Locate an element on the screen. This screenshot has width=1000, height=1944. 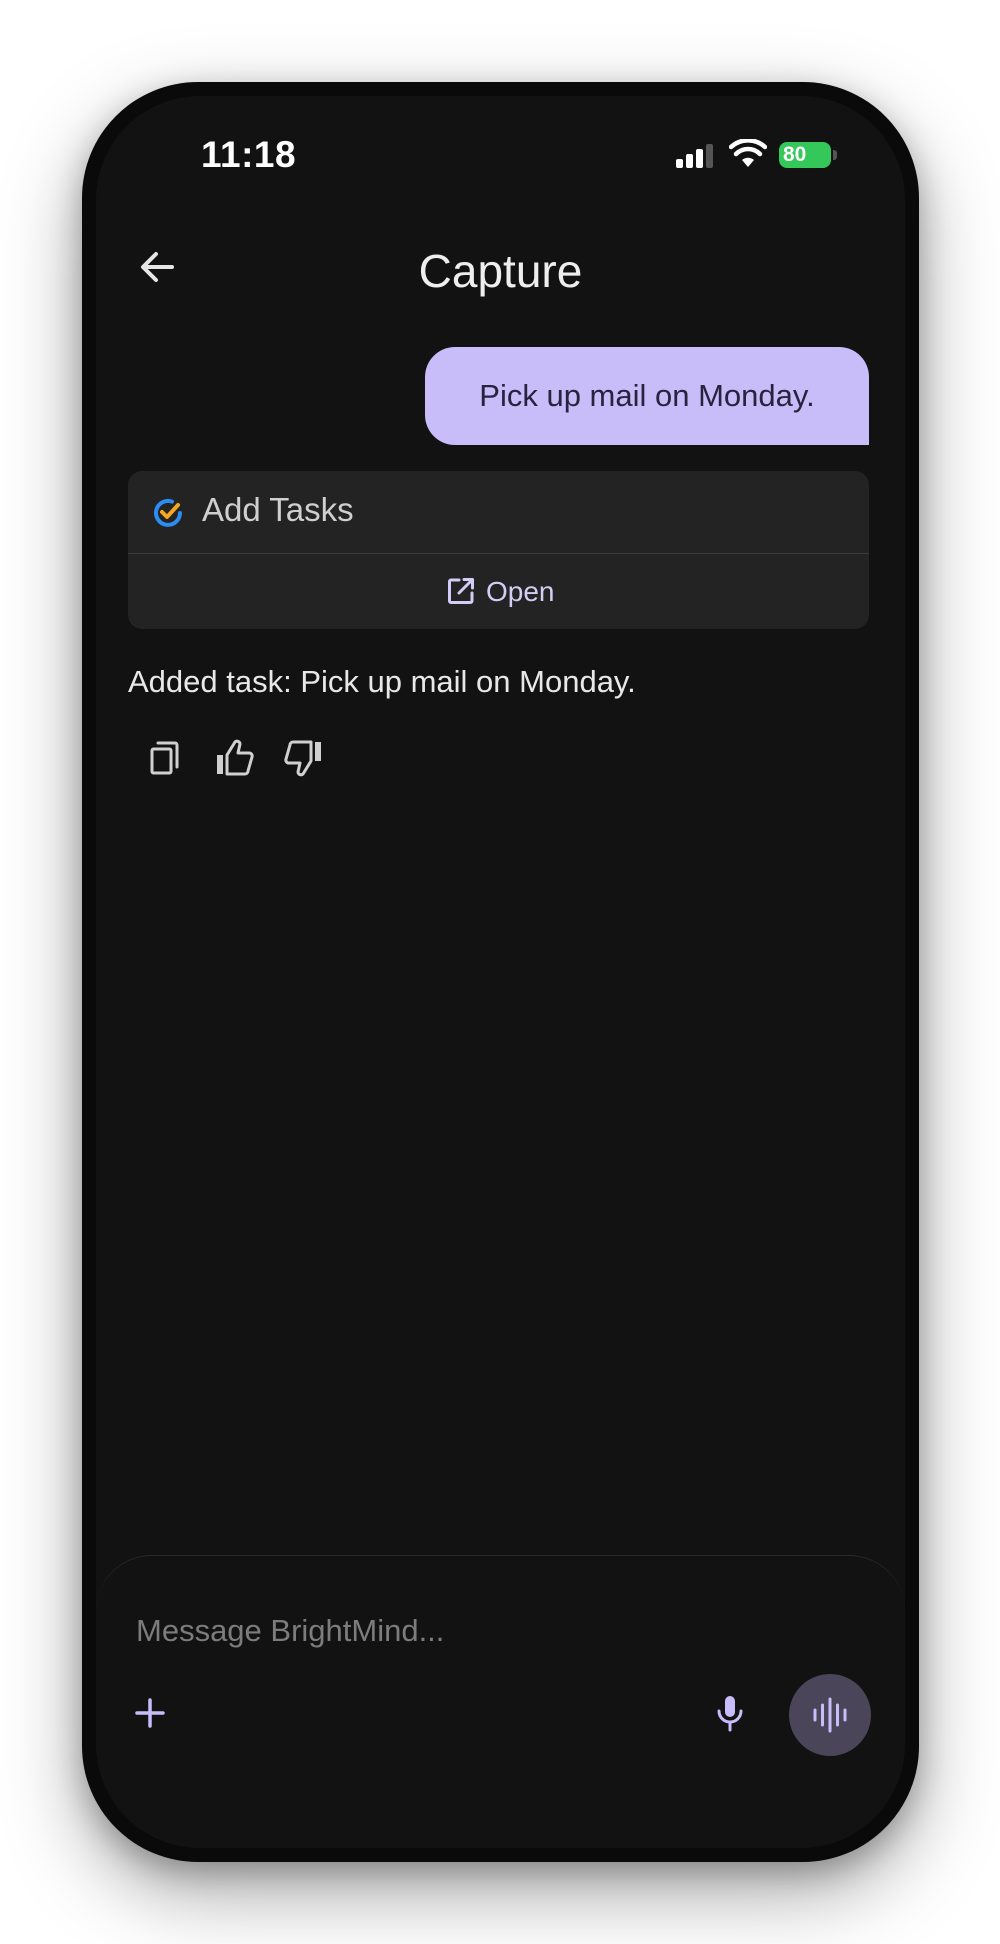
battery-icon: 80 is located at coordinates (805, 155).